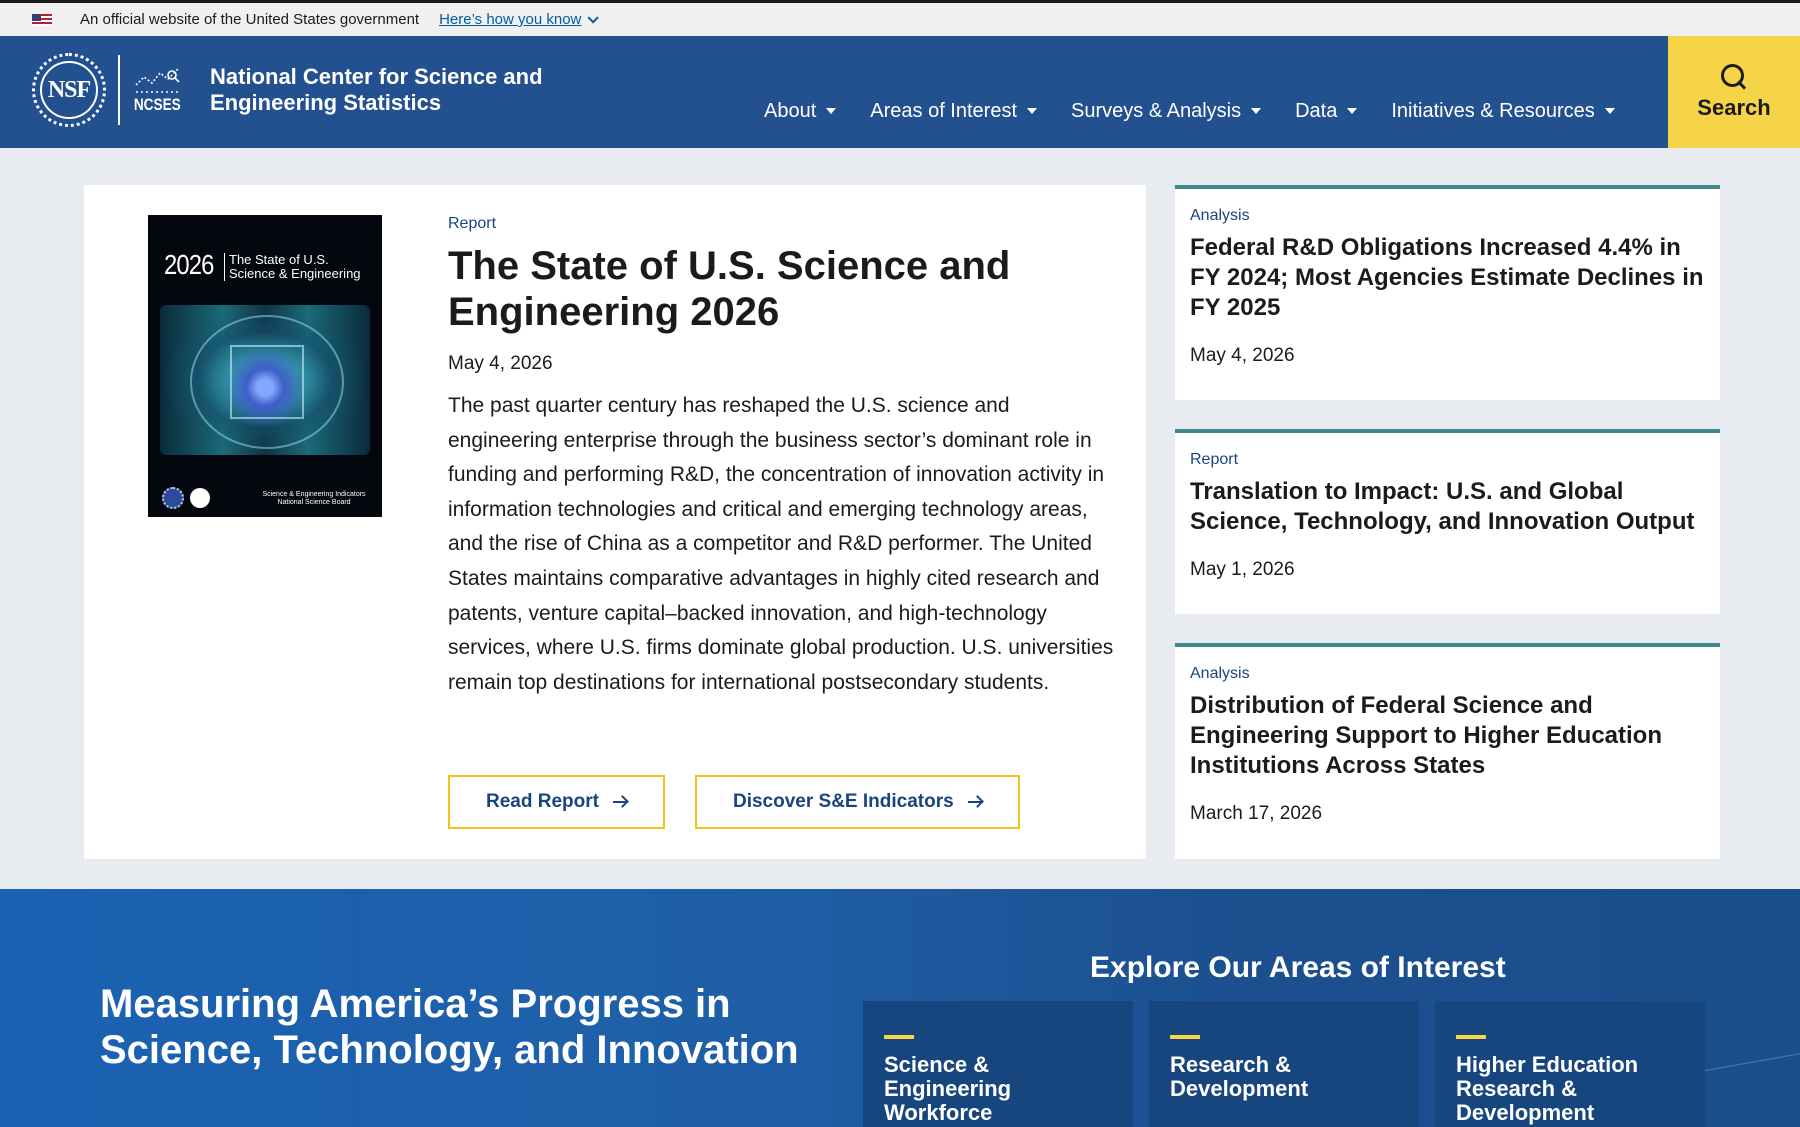  I want to click on nav-item-label: Initiatives & Resources, so click(1493, 110).